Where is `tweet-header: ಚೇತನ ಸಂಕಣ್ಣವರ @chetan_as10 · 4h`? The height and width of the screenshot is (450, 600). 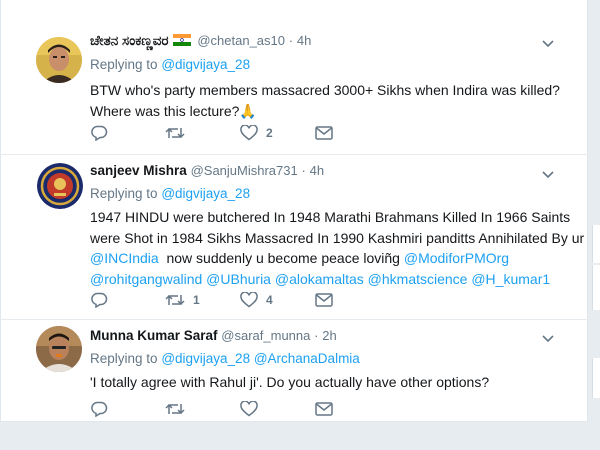
tweet-header: ಚೇತನ ಸಂಕಣ್ಣವರ @chetan_as10 · 4h is located at coordinates (200, 41).